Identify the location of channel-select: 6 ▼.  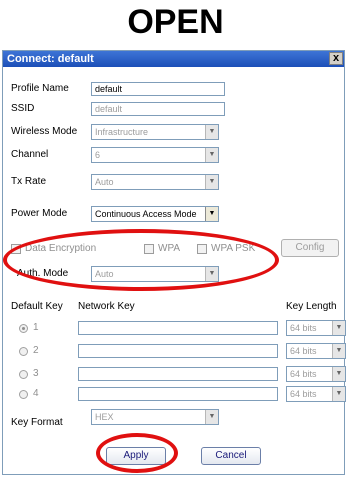
(155, 155).